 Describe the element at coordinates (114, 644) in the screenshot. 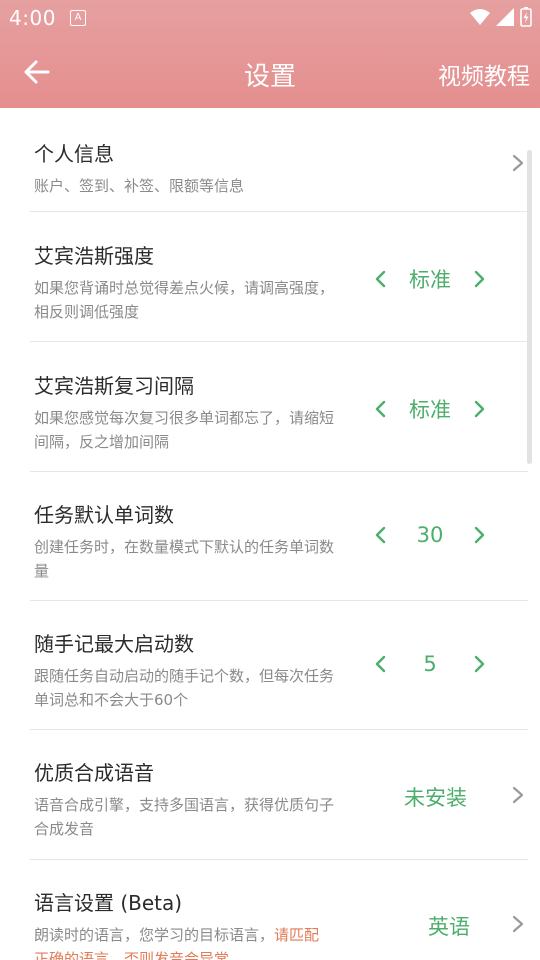

I see `setting-title: 随手记最大启动数` at that location.